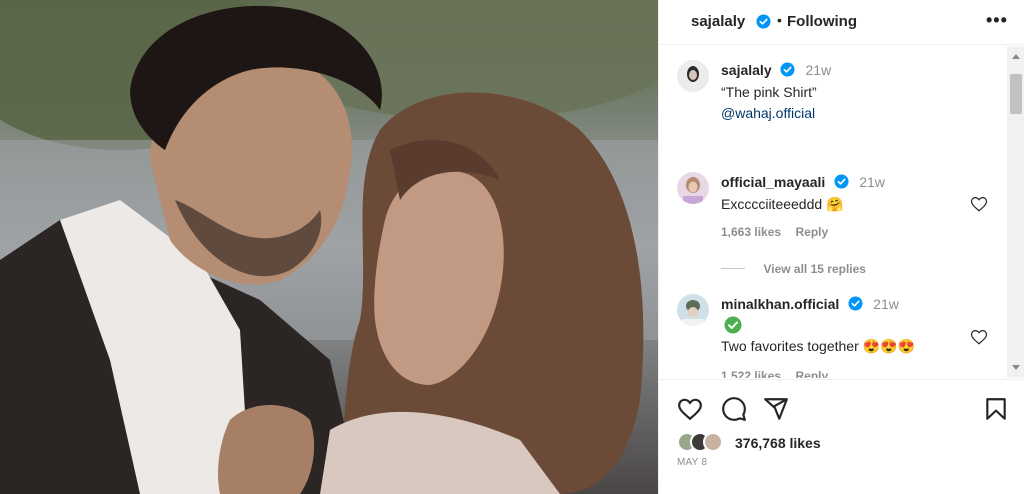  I want to click on view-replies: View all 15 replies, so click(793, 269).